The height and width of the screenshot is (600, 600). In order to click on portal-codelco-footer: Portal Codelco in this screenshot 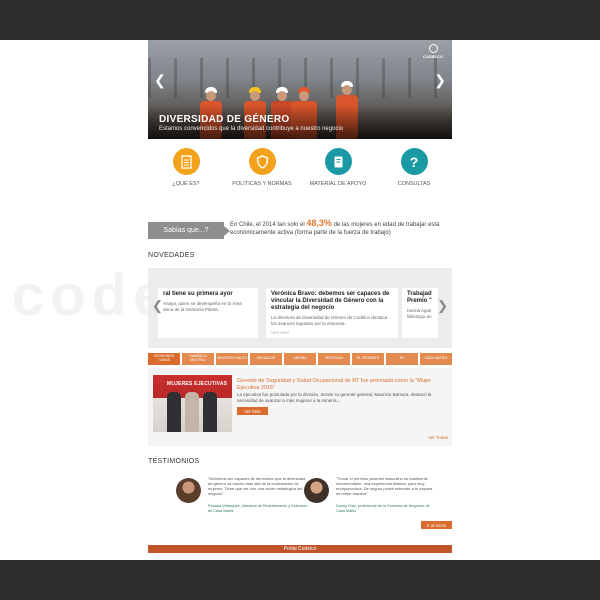, I will do `click(300, 549)`.